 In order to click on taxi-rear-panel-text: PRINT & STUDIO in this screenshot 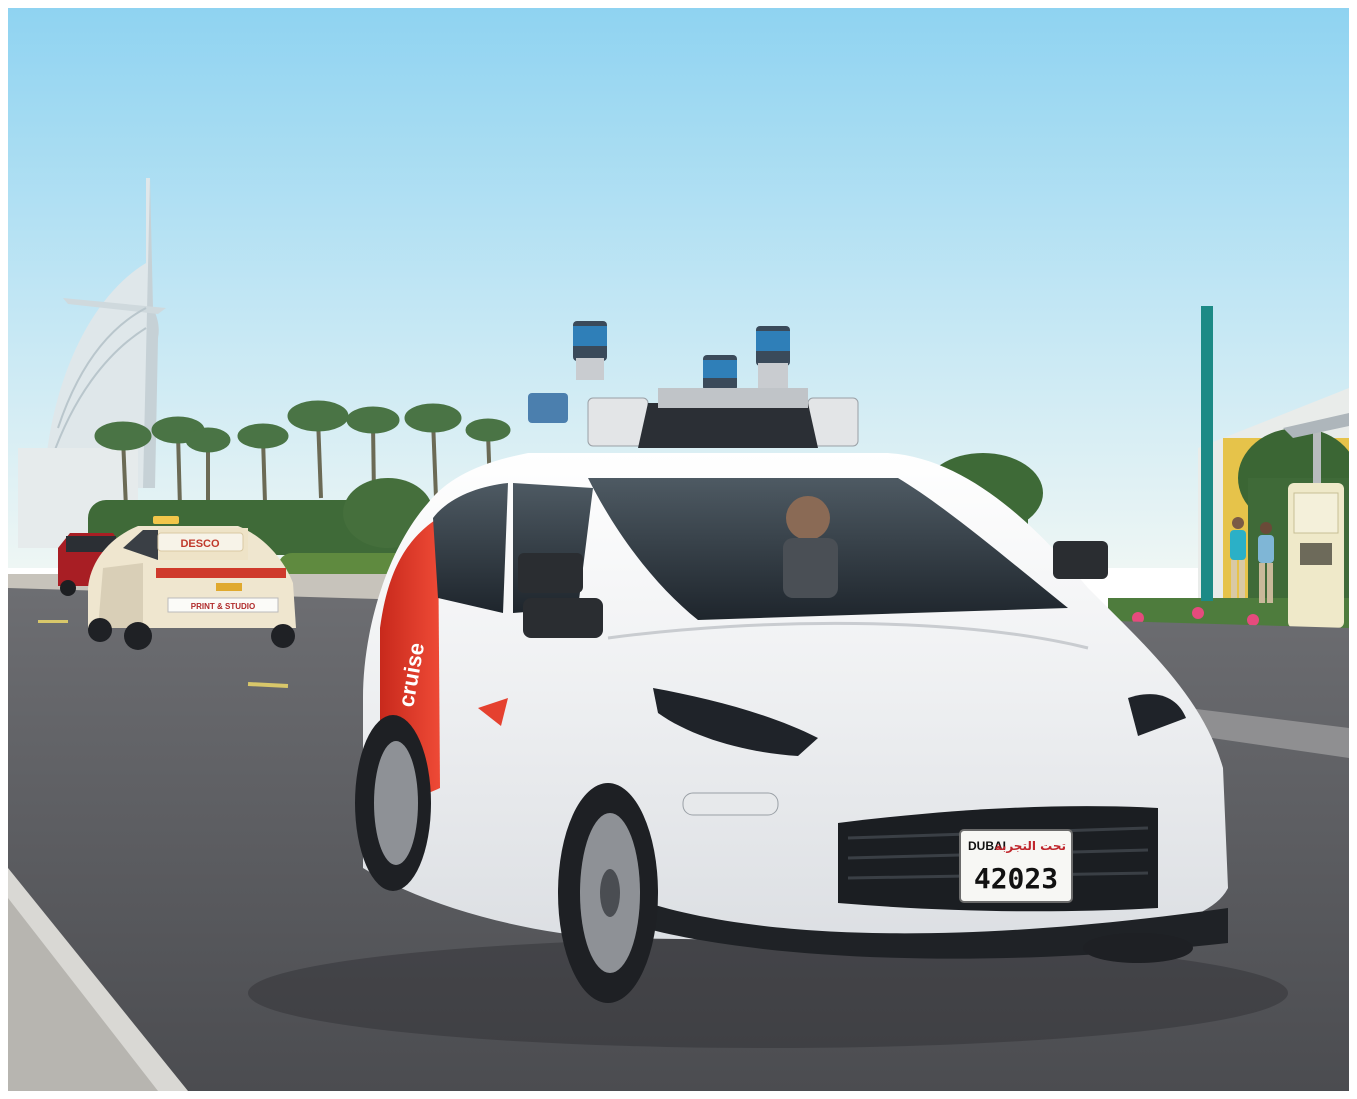, I will do `click(223, 606)`.